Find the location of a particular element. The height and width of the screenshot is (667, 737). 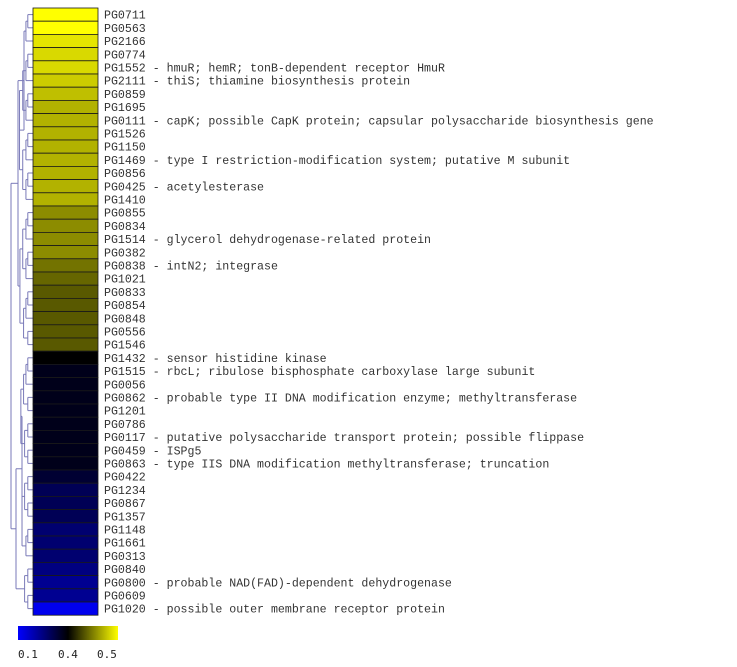

row-label: PG0859 is located at coordinates (125, 95).